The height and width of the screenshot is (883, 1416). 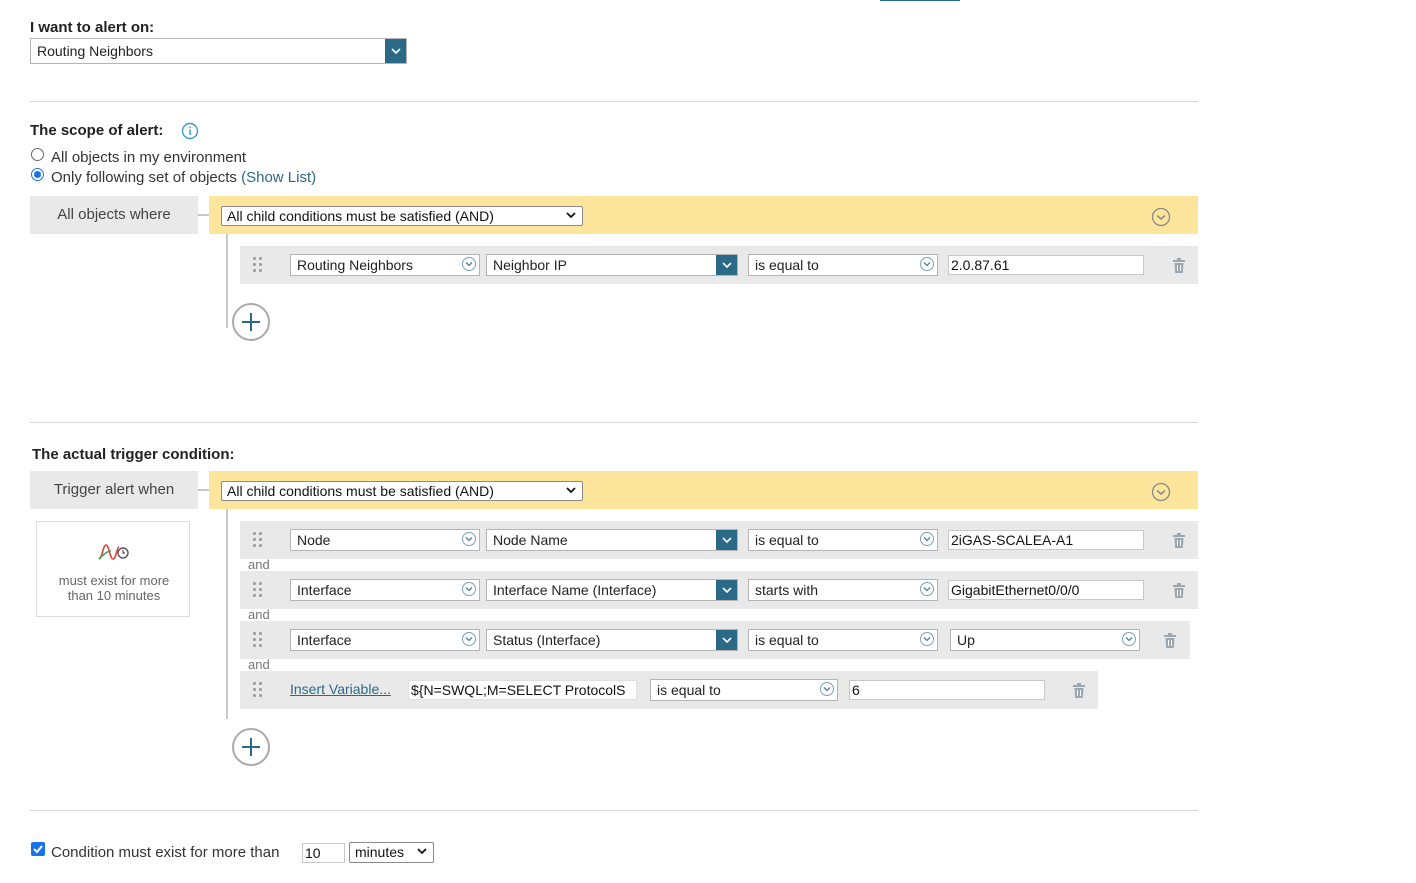 What do you see at coordinates (689, 690) in the screenshot?
I see `trigger-4-operator-value: is equal to` at bounding box center [689, 690].